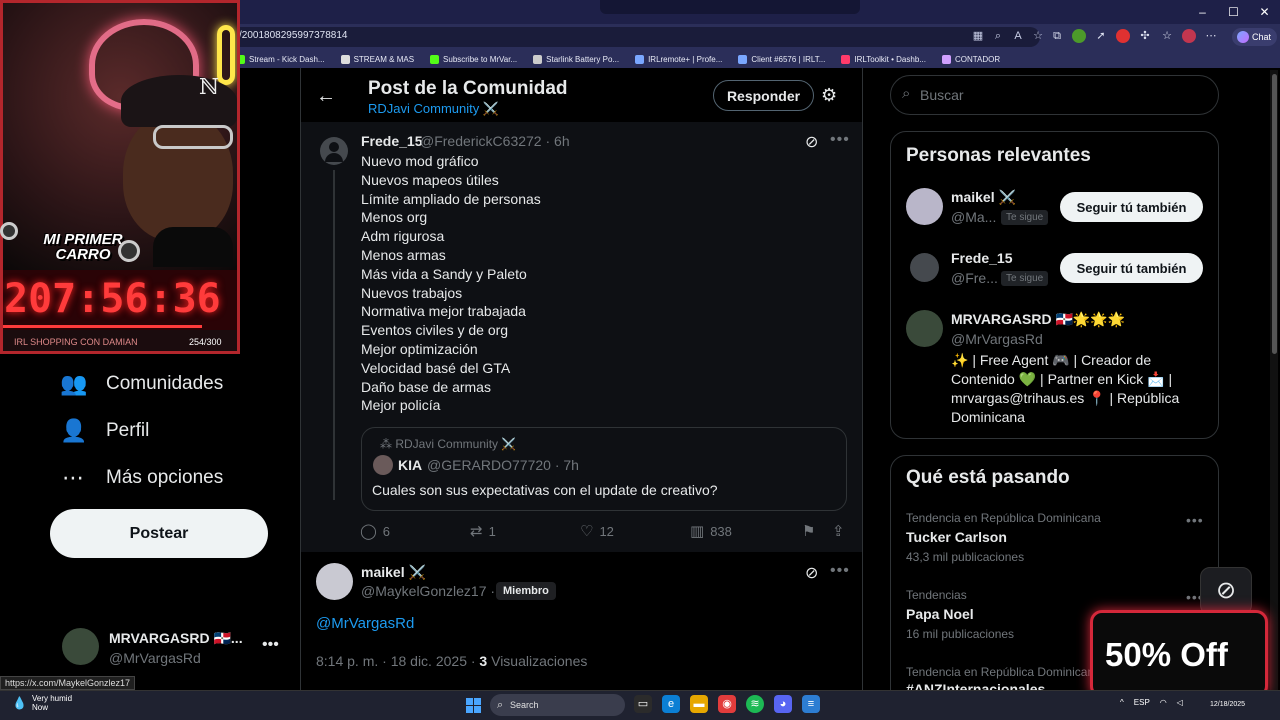 The image size is (1280, 720). I want to click on webcam-overlay: ℕ, so click(120, 135).